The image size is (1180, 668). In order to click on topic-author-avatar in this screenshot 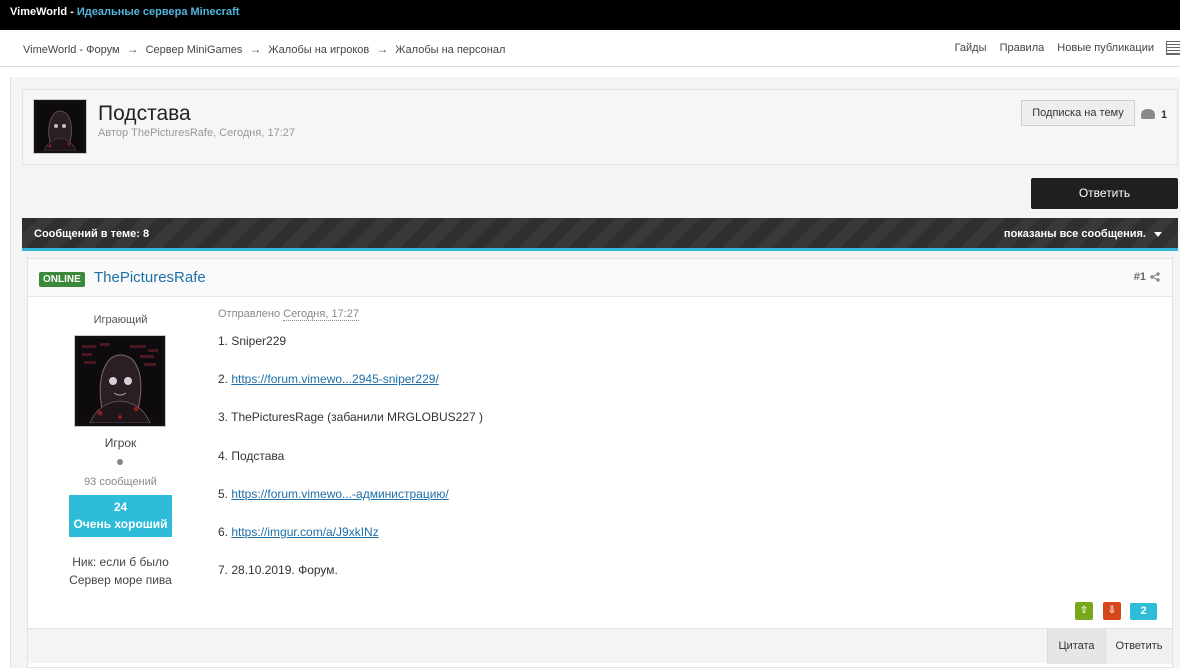, I will do `click(60, 126)`.